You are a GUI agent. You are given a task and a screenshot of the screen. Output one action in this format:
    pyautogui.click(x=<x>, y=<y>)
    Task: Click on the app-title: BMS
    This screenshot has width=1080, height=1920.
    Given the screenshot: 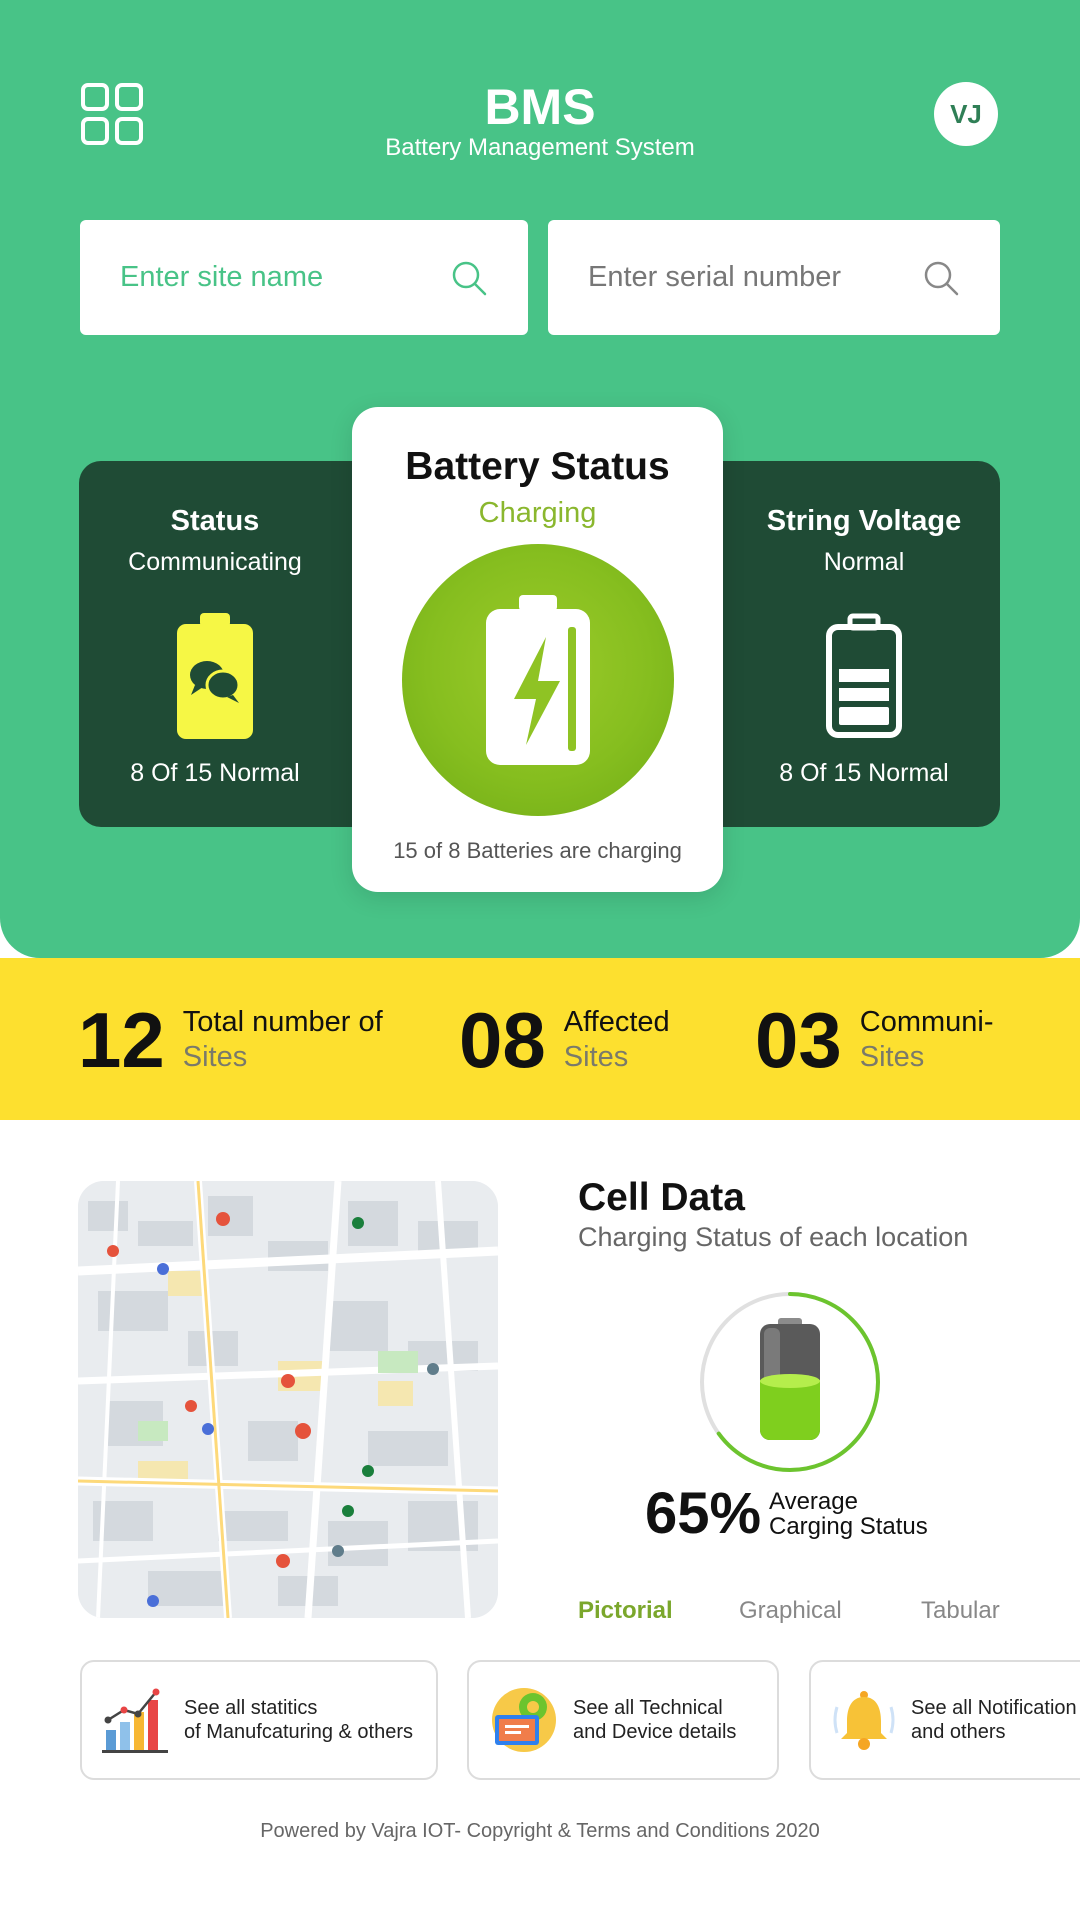 What is the action you would take?
    pyautogui.click(x=540, y=107)
    